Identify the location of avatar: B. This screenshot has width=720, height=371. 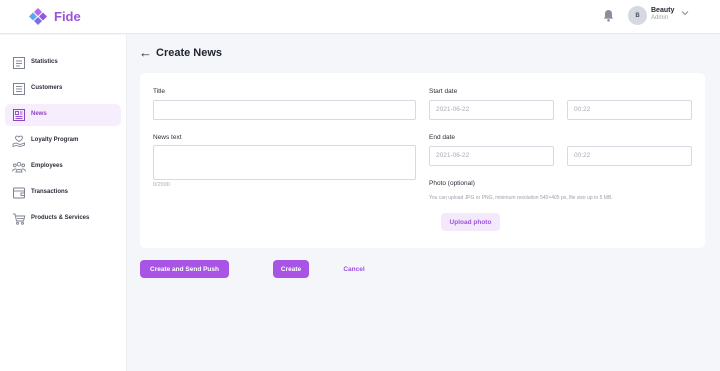
(637, 15).